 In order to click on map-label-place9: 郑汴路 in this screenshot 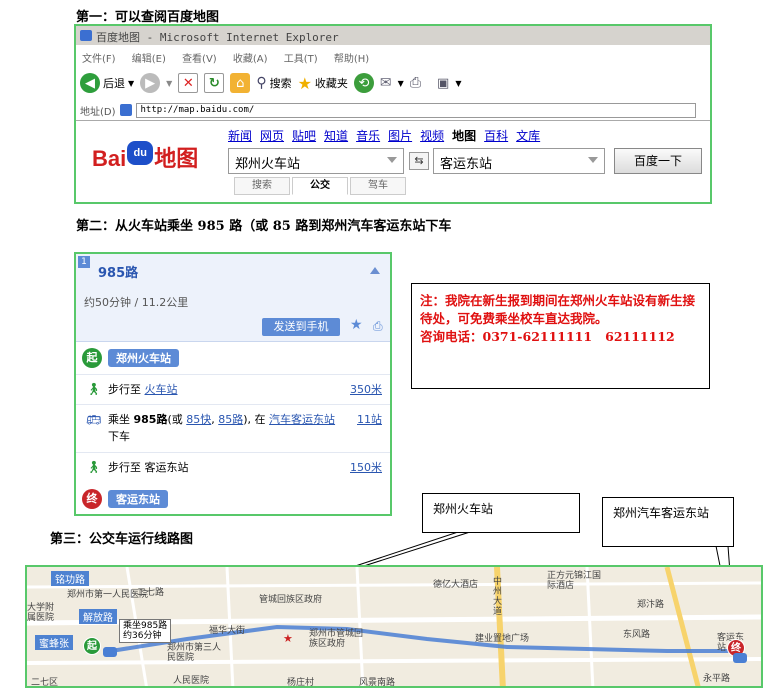, I will do `click(651, 605)`.